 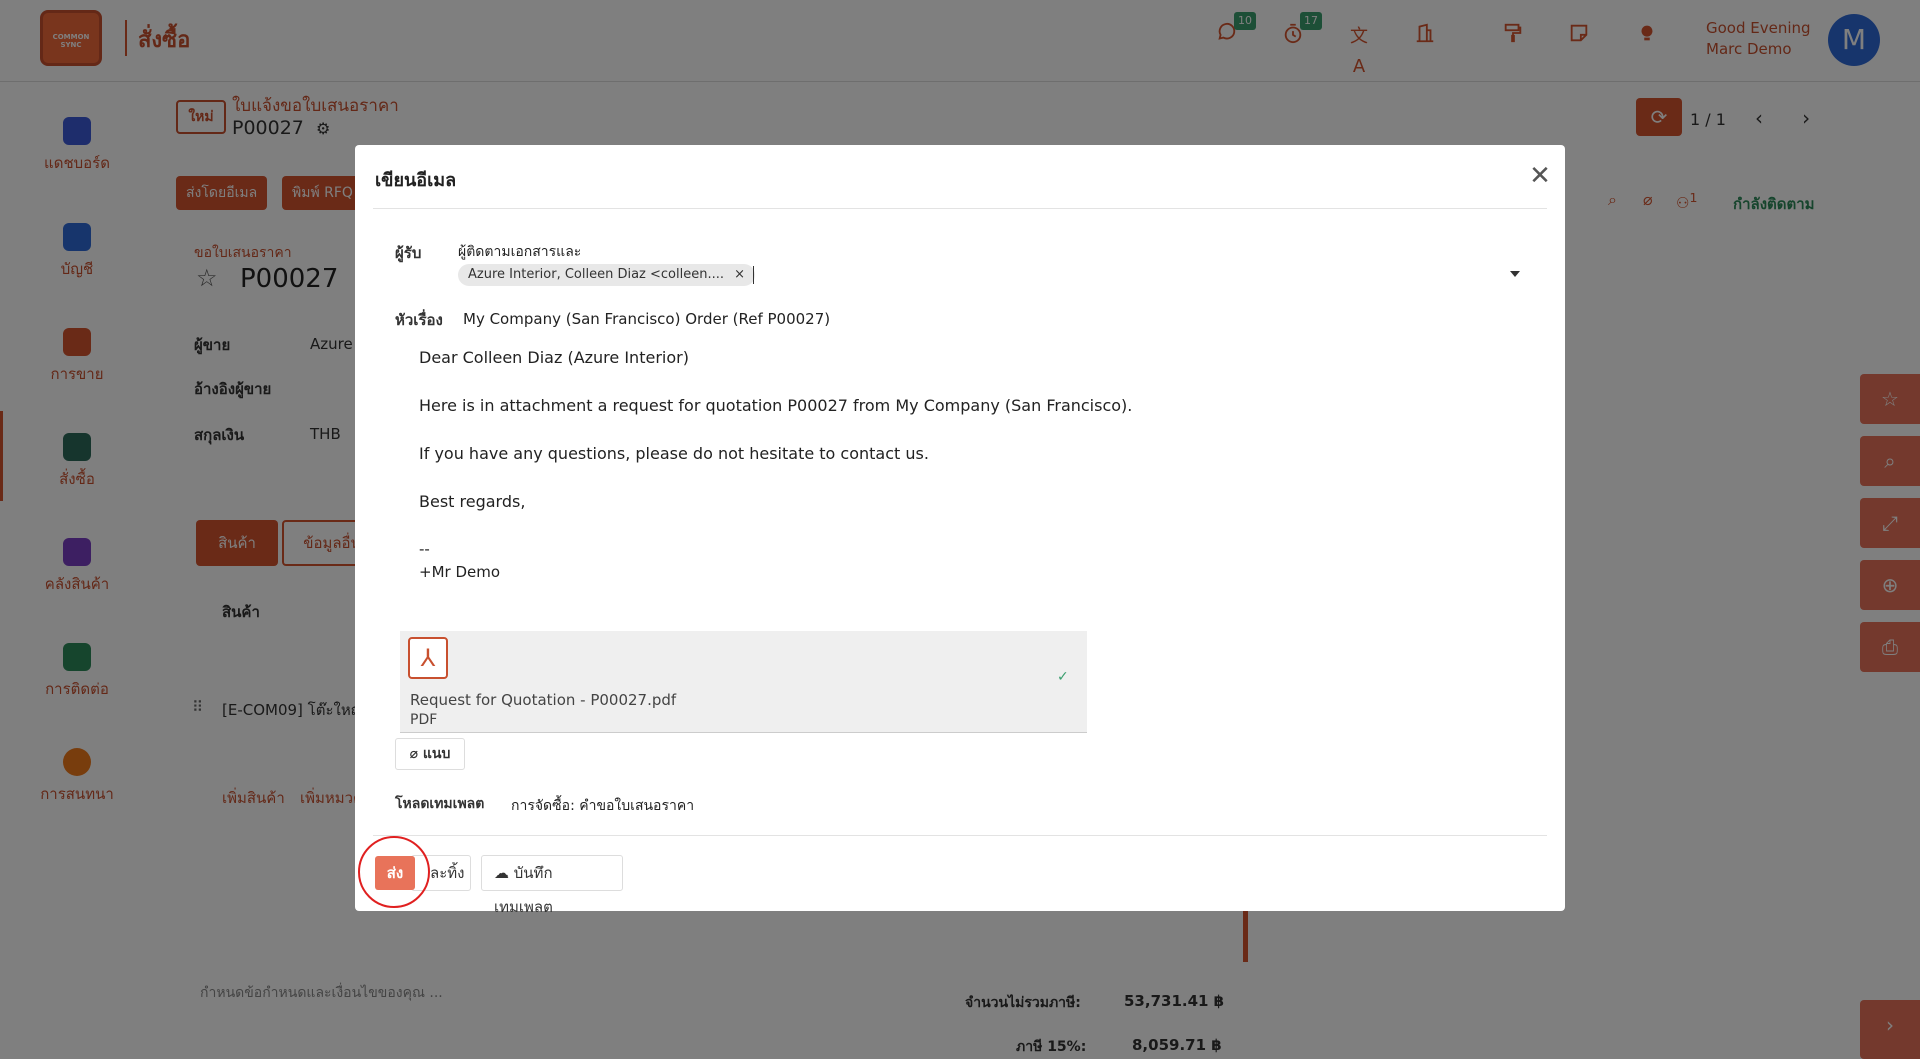 I want to click on attach-label: แนบ, so click(x=436, y=754).